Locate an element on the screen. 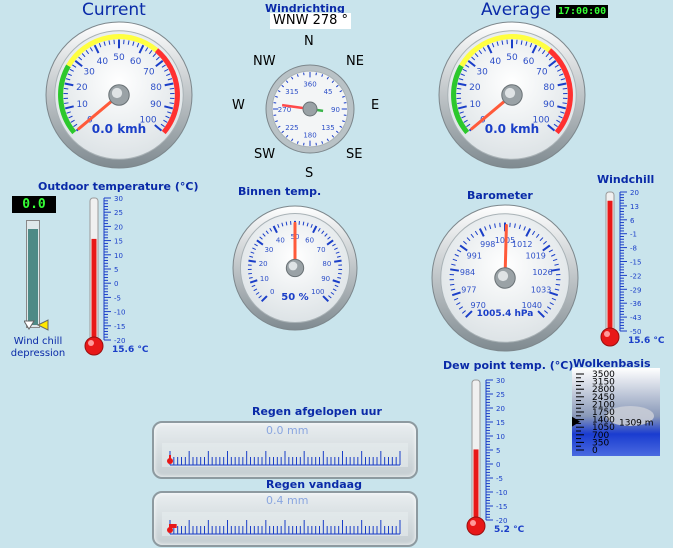 The height and width of the screenshot is (548, 673). rain-hour-title: Regen afgelopen uur is located at coordinates (317, 411).